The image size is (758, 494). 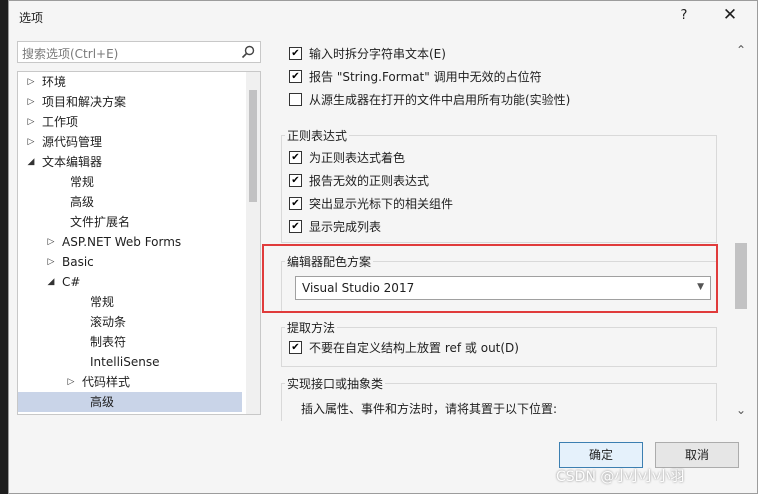 What do you see at coordinates (741, 410) in the screenshot?
I see `chevron-down-icon: ⌄` at bounding box center [741, 410].